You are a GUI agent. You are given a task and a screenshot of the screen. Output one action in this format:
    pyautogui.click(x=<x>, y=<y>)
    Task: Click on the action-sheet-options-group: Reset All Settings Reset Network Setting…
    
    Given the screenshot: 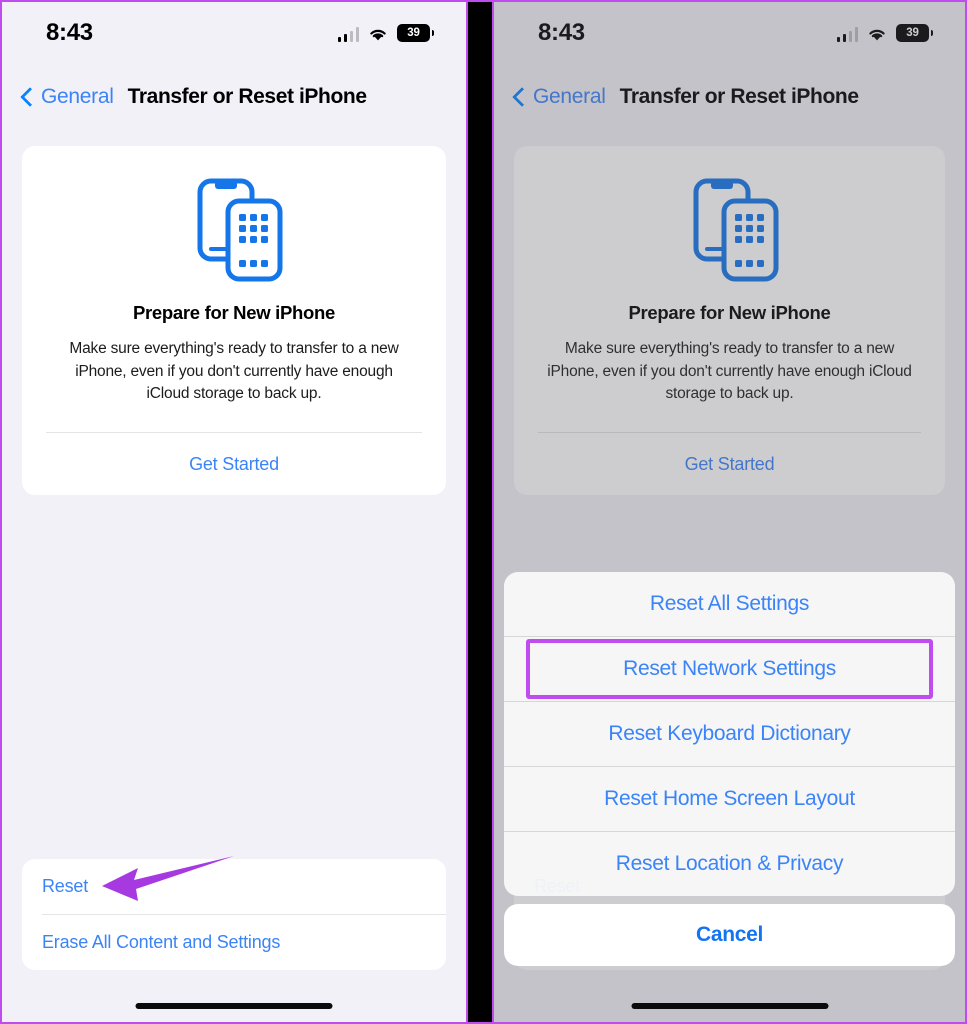 What is the action you would take?
    pyautogui.click(x=729, y=734)
    